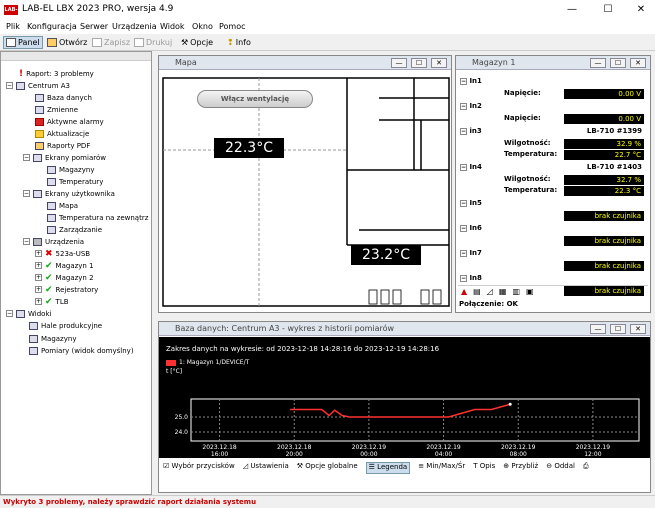 This screenshot has height=508, width=655. Describe the element at coordinates (471, 167) in the screenshot. I see `sensor-input-header: − In4` at that location.